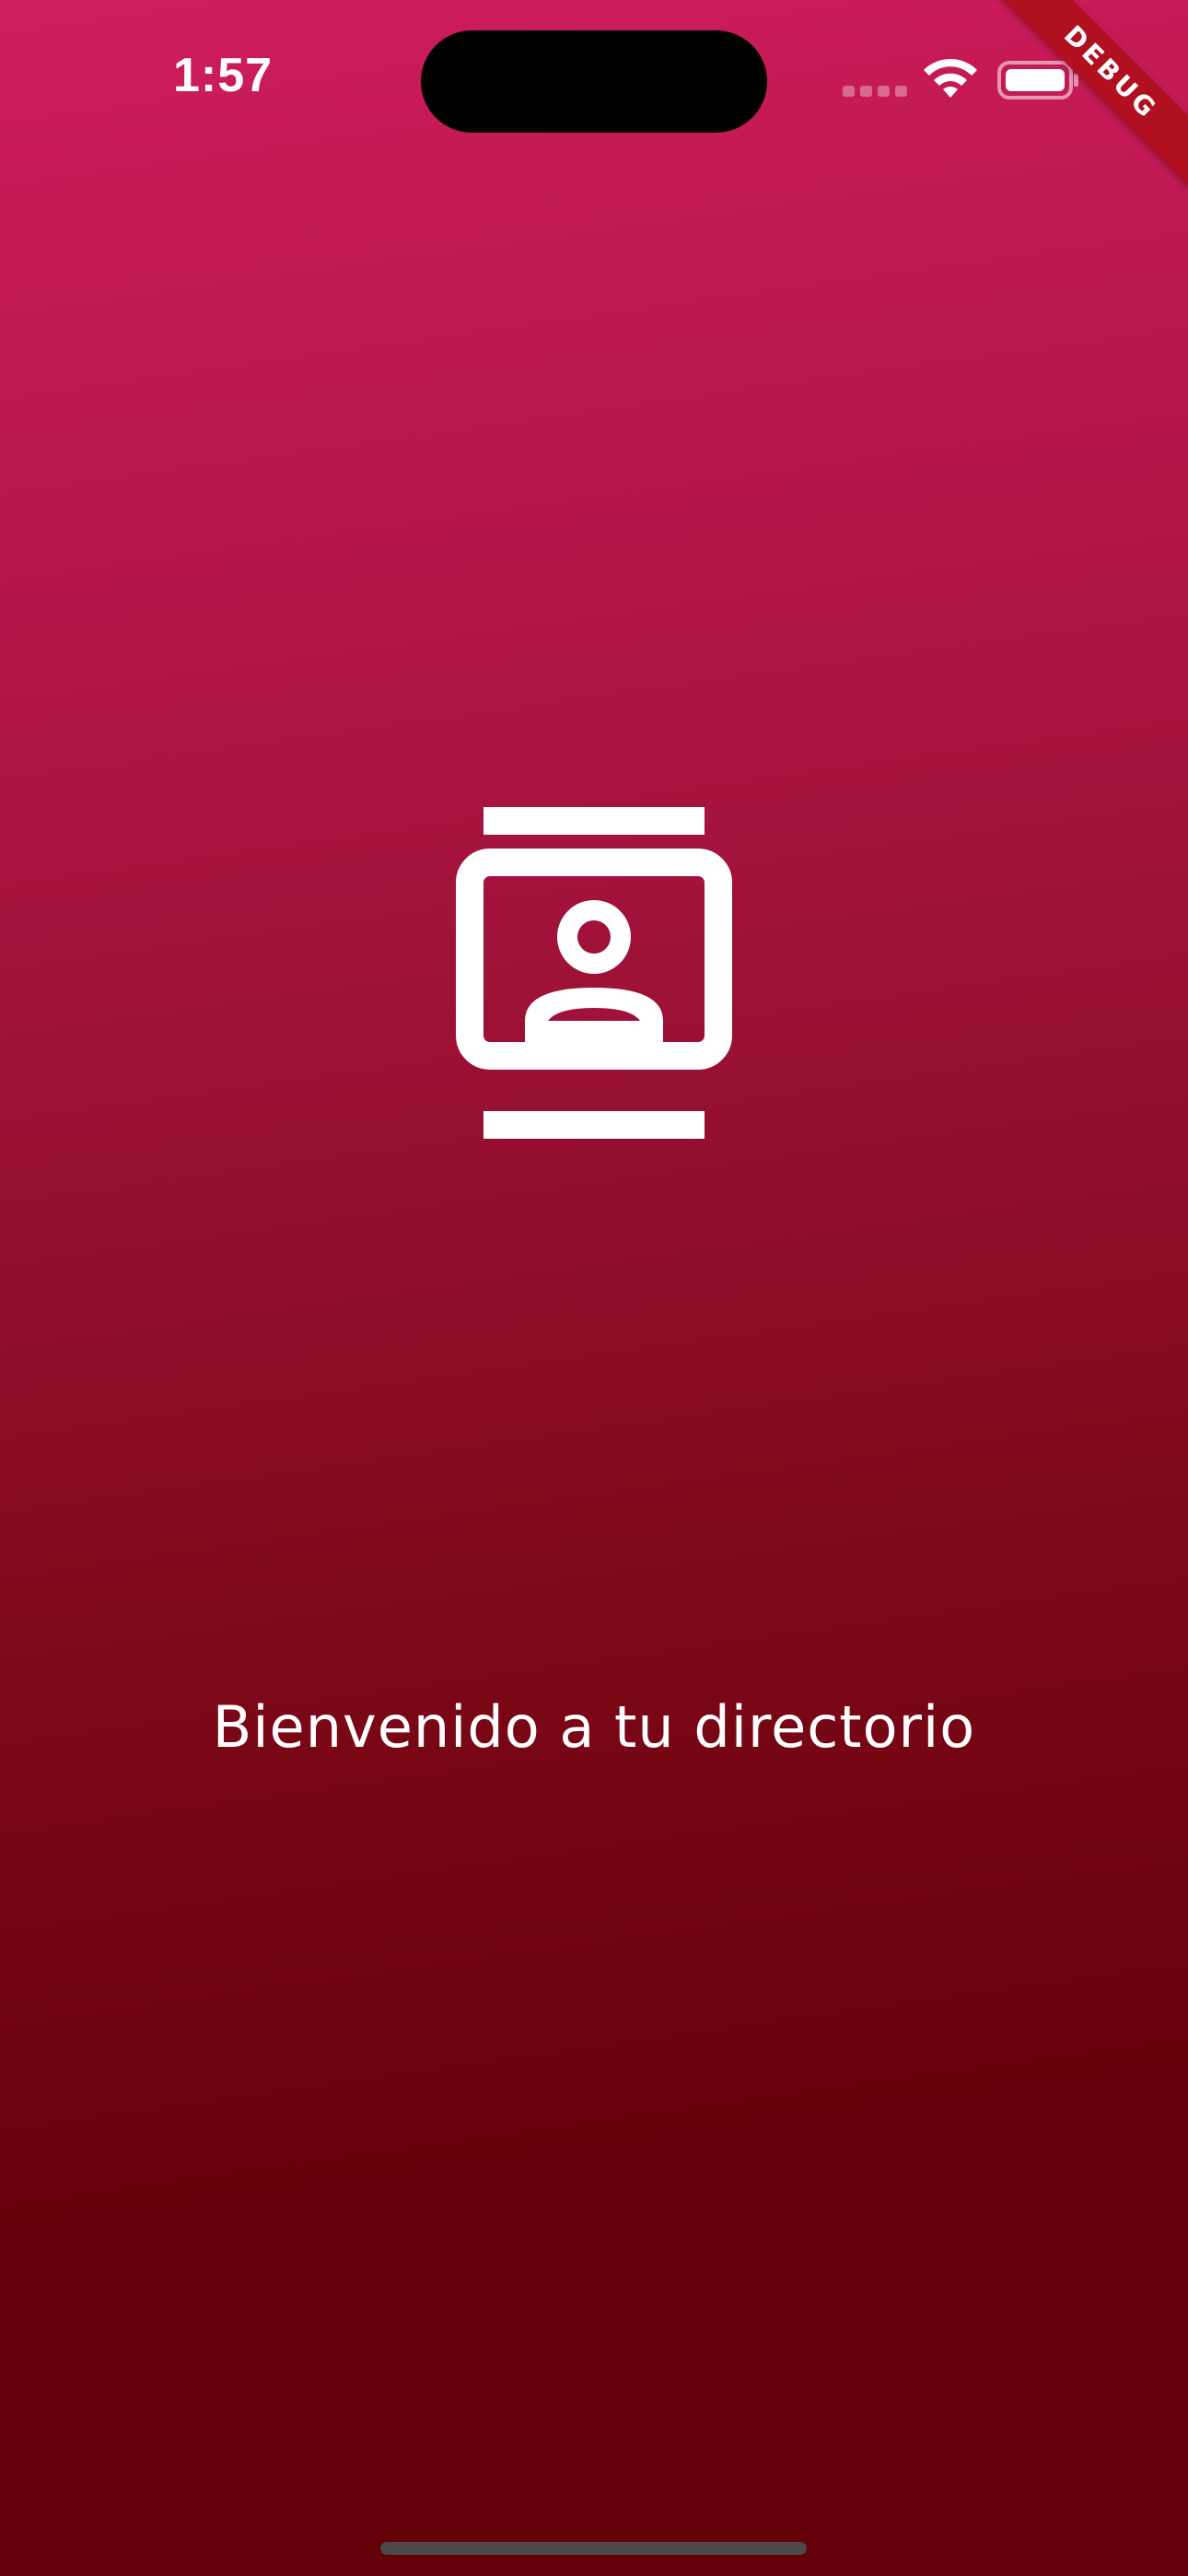  Describe the element at coordinates (594, 81) in the screenshot. I see `dynamic-island` at that location.